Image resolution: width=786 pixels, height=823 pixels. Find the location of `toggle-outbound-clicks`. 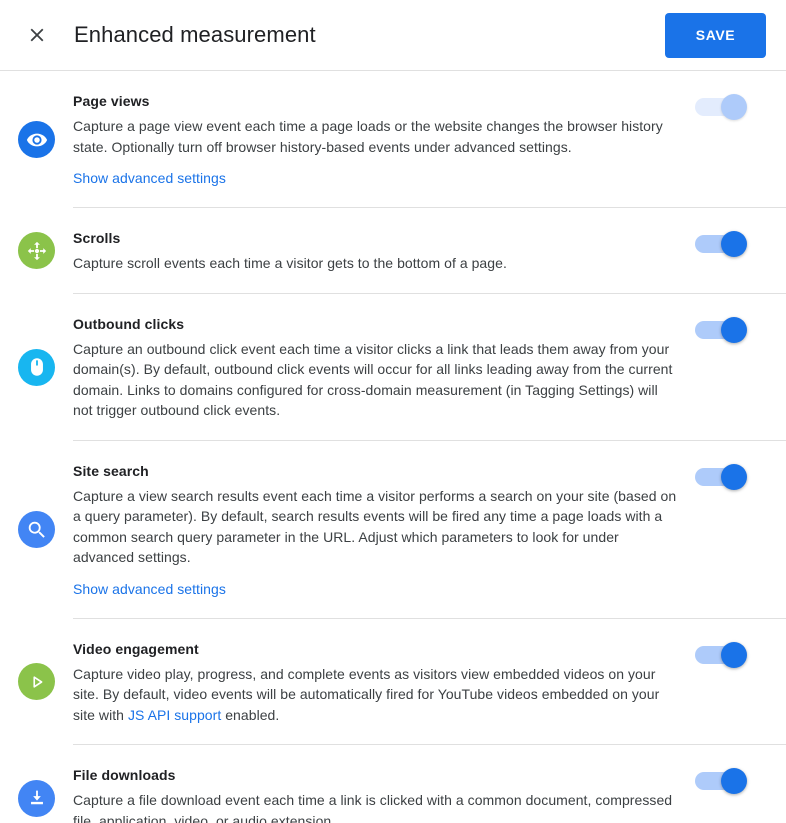

toggle-outbound-clicks is located at coordinates (721, 329).